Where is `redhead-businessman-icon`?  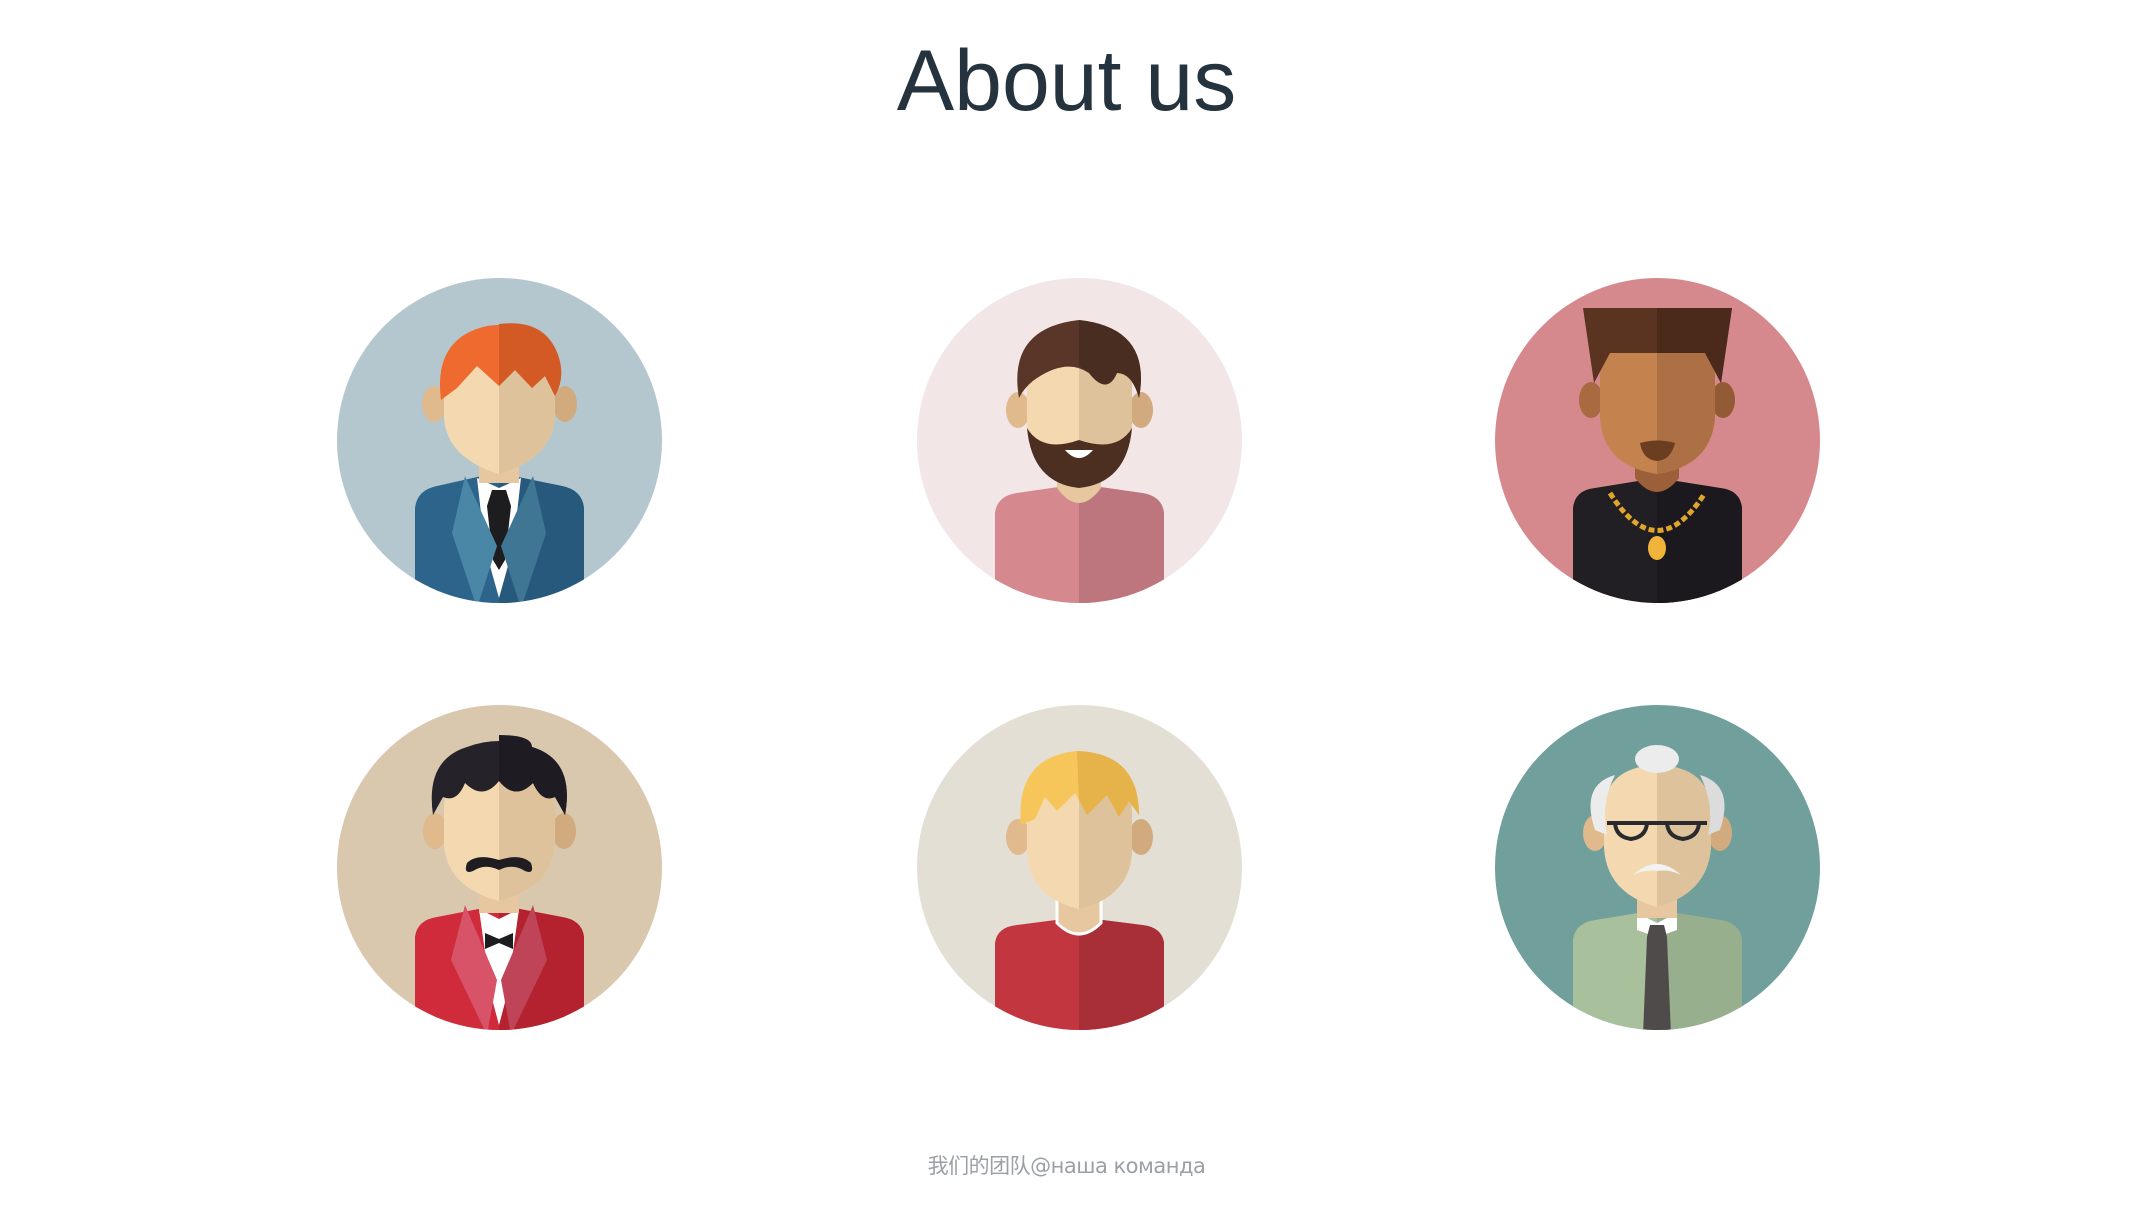 redhead-businessman-icon is located at coordinates (499, 440).